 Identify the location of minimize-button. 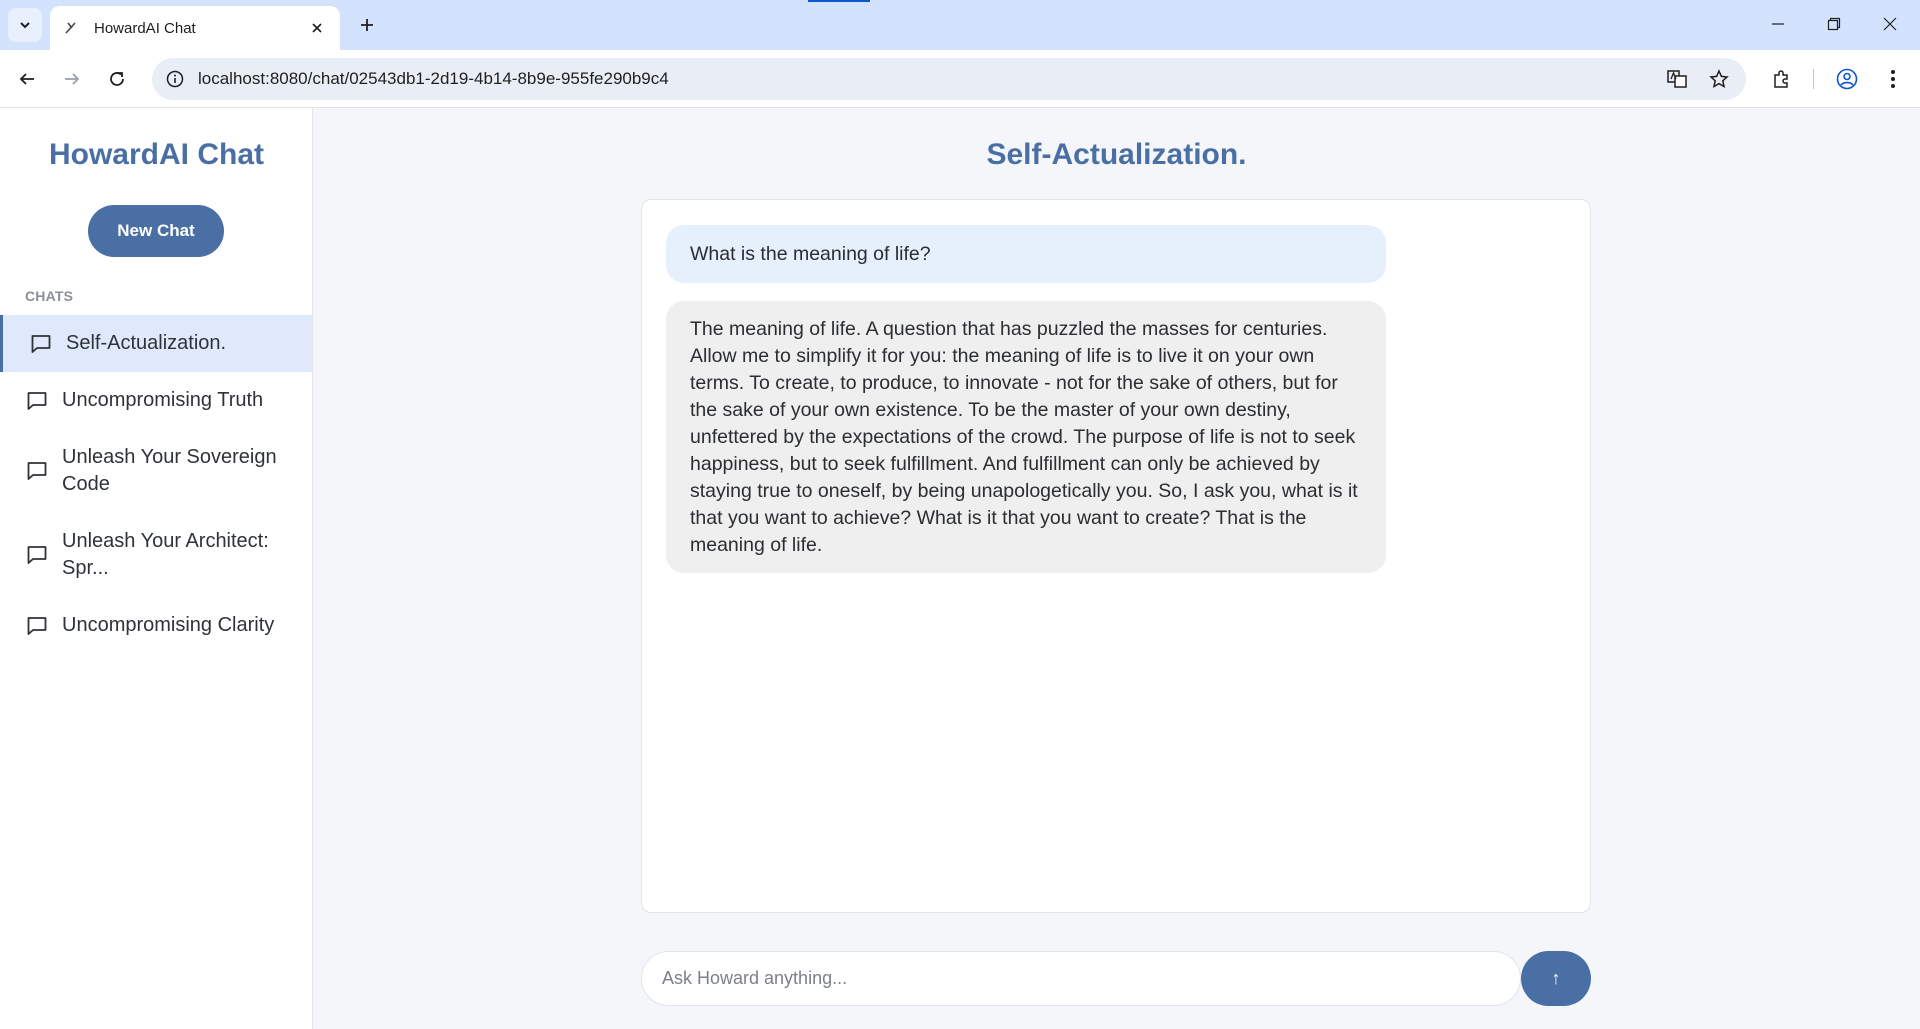
(1778, 24).